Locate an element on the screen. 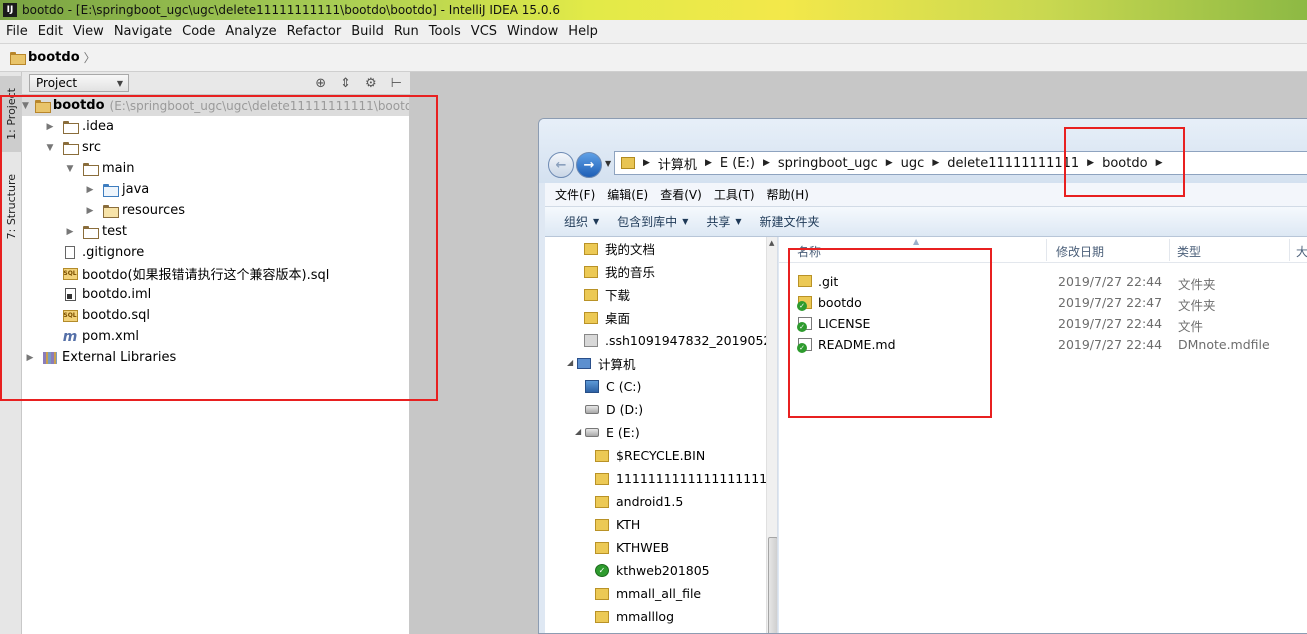  recent-locations-dropdown-icon: ▼ is located at coordinates (608, 163).